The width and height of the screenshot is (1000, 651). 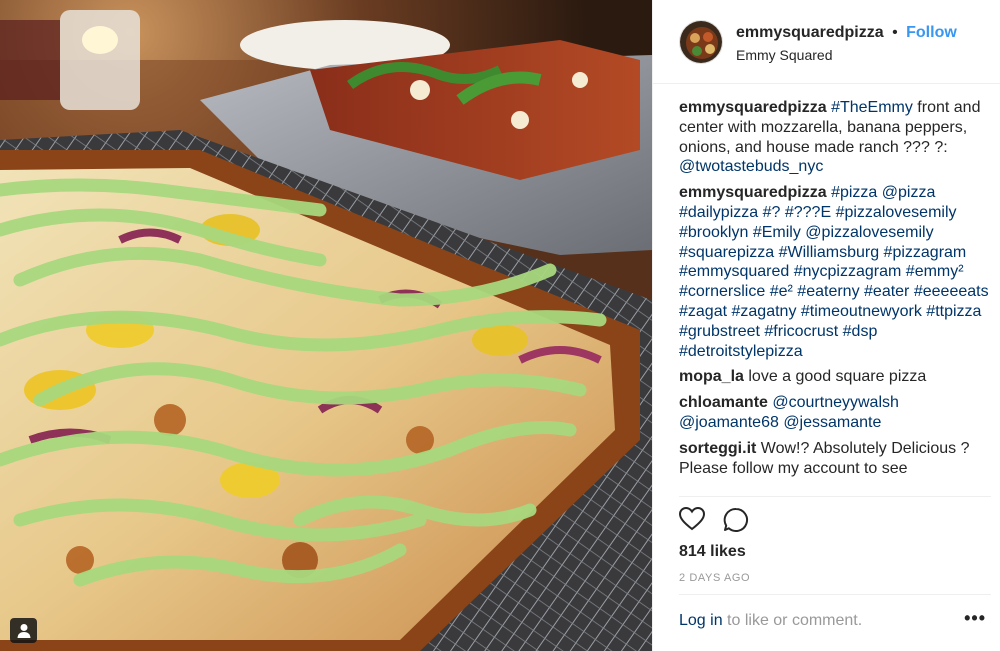 I want to click on comment-link: #dailypizza, so click(x=718, y=212).